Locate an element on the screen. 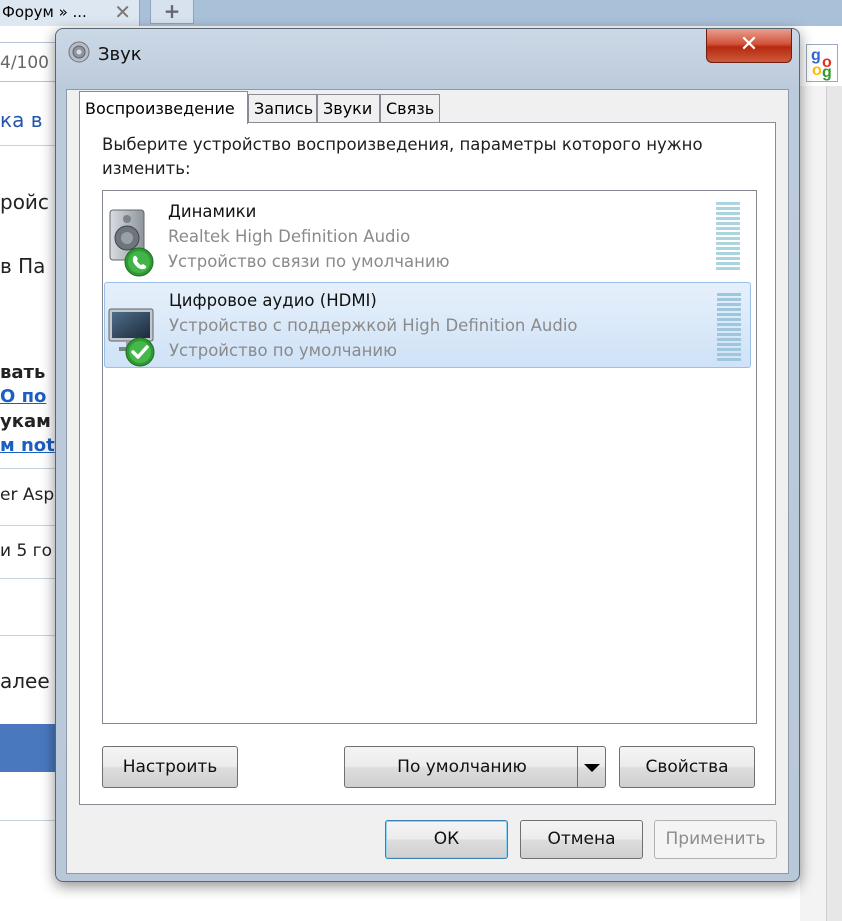 Image resolution: width=842 pixels, height=921 pixels. bg-text: и 5 го is located at coordinates (26, 551).